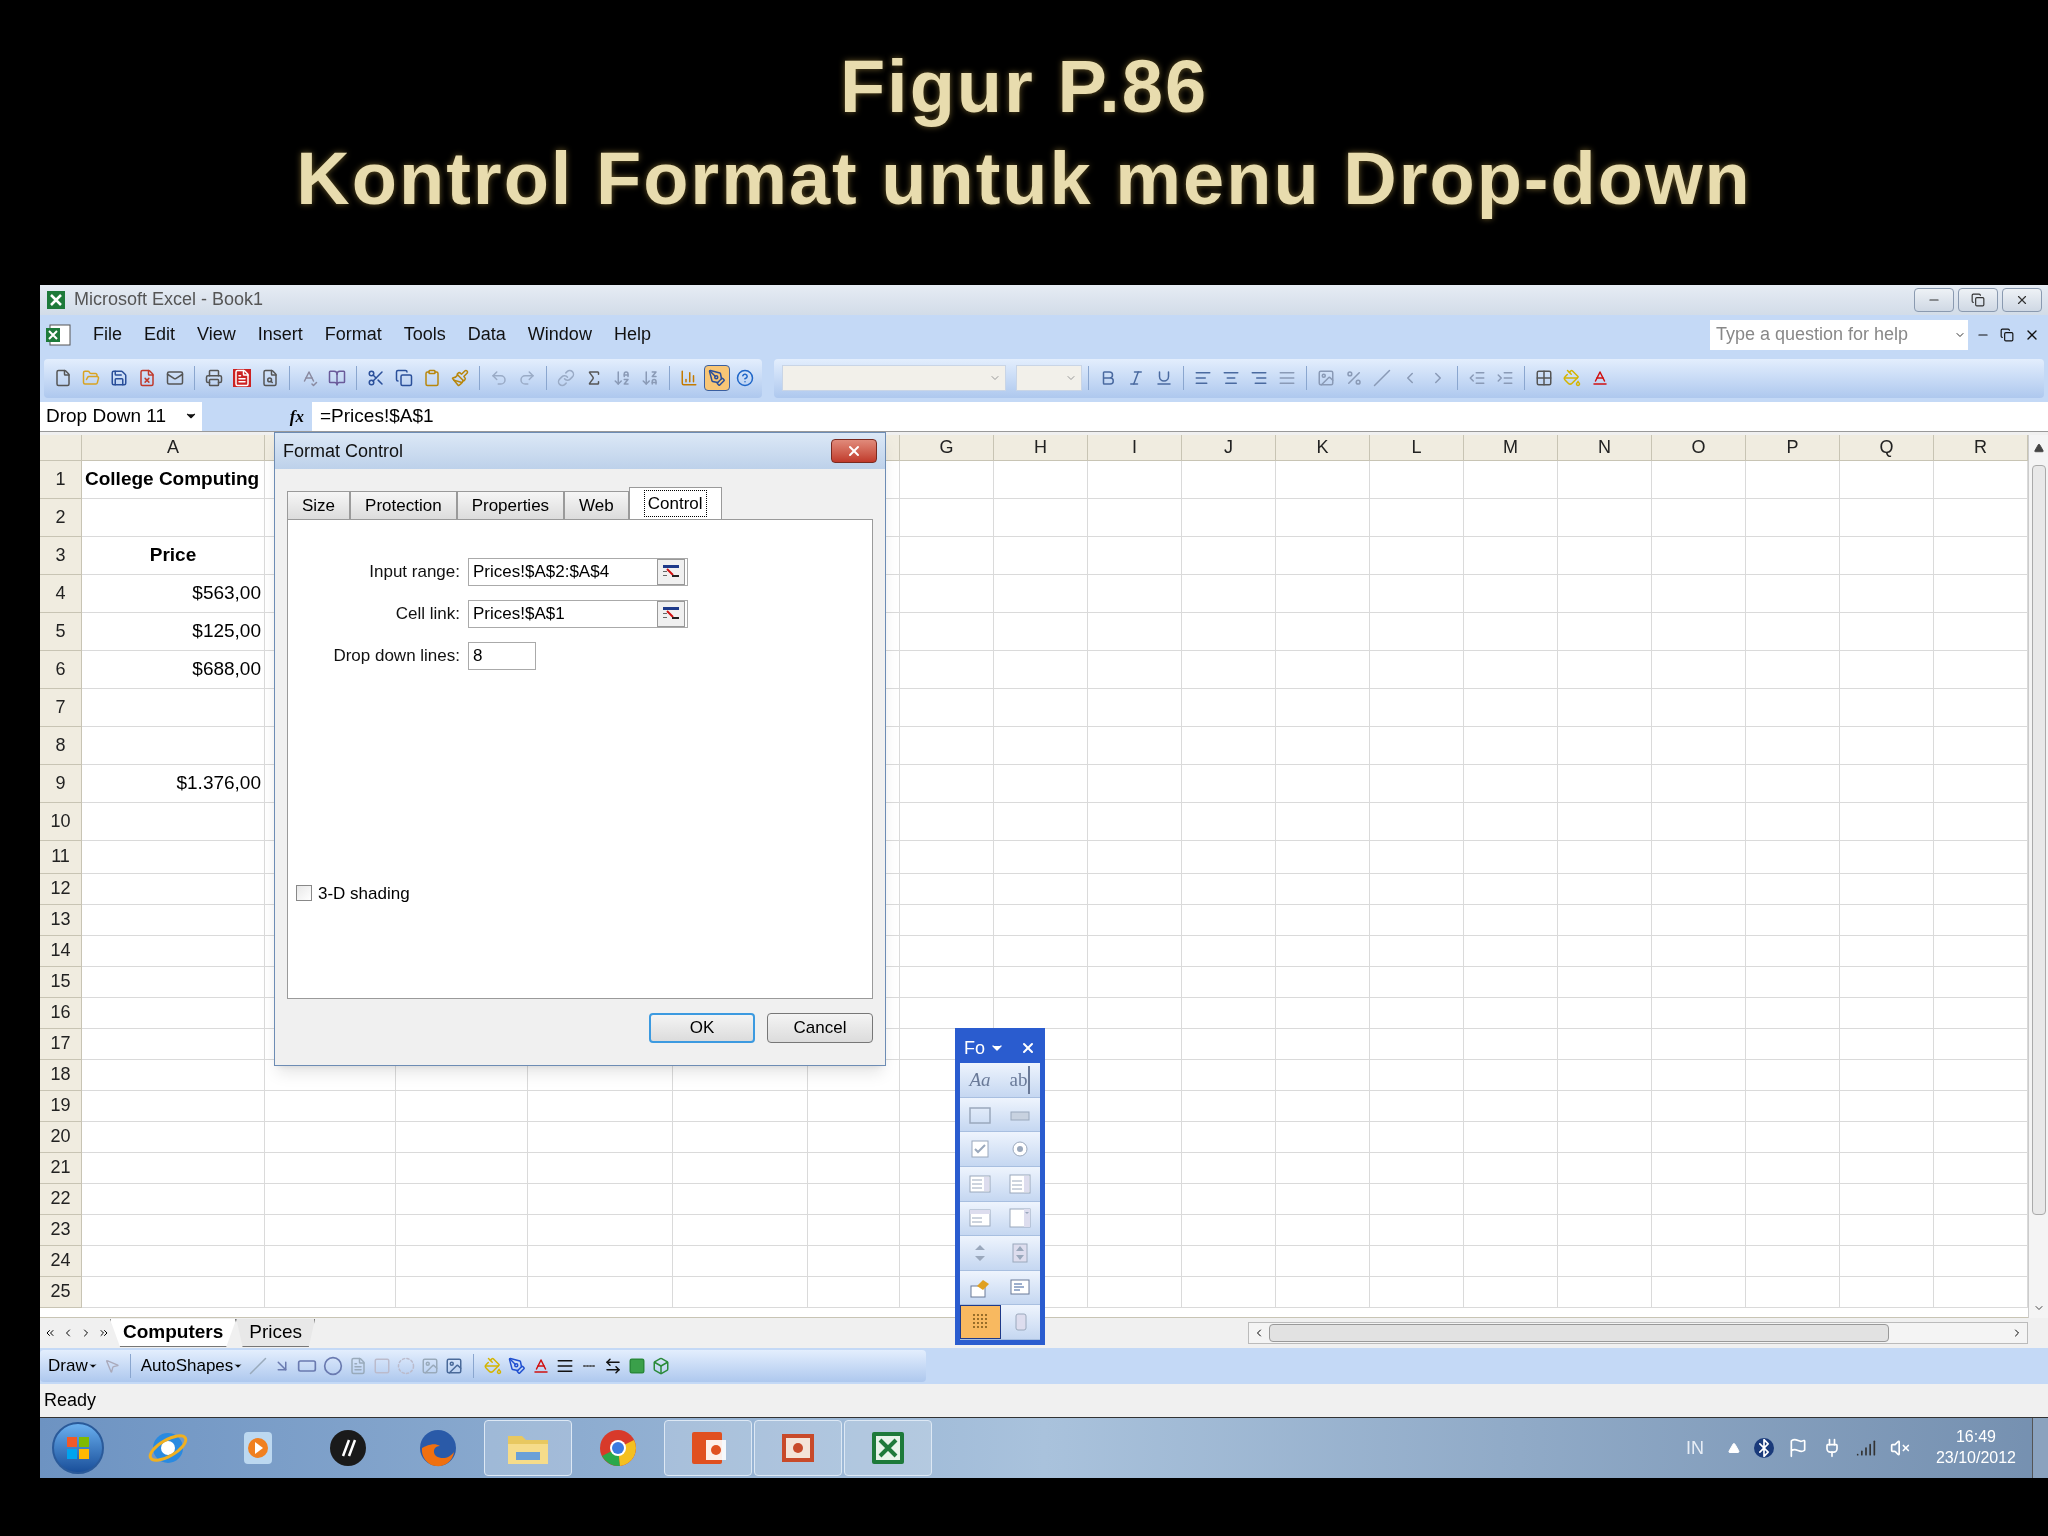 This screenshot has width=2048, height=1536. Describe the element at coordinates (403, 505) in the screenshot. I see `dialog-tab: Protection` at that location.